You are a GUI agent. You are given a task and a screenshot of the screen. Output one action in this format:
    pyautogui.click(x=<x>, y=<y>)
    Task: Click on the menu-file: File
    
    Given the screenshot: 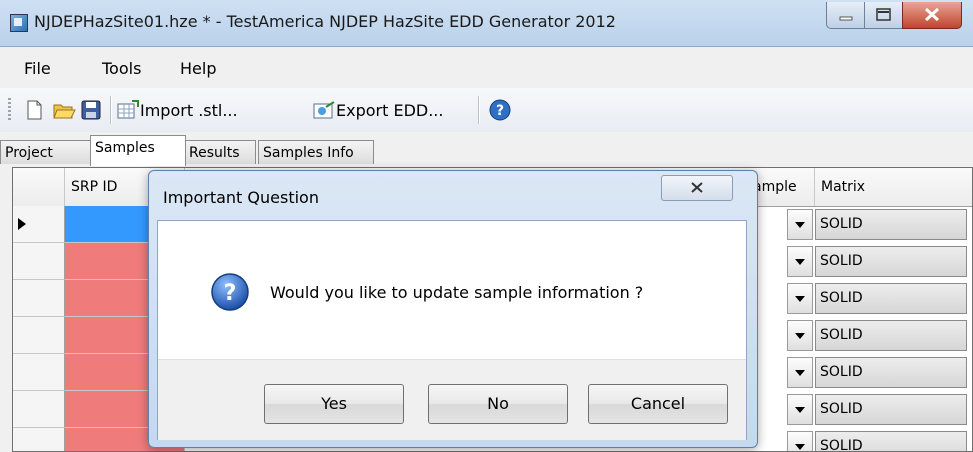 What is the action you would take?
    pyautogui.click(x=37, y=68)
    